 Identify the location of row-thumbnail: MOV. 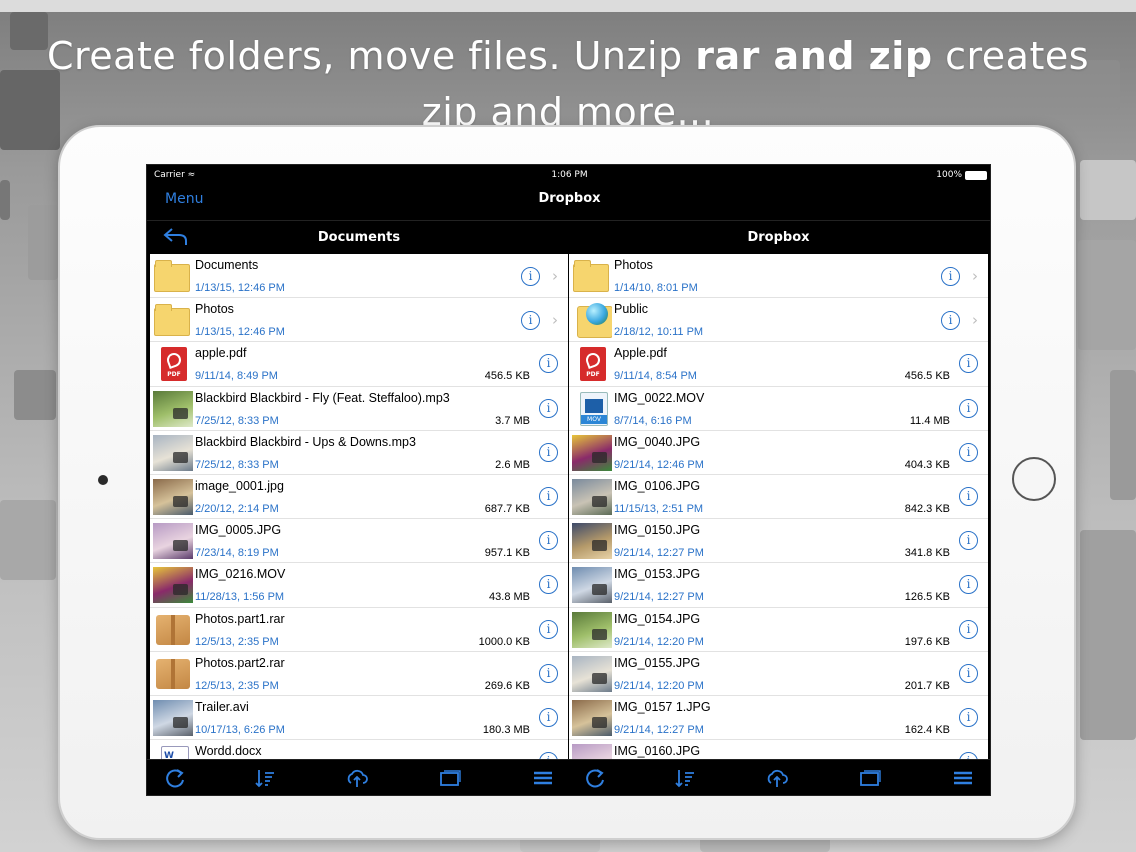
(592, 409).